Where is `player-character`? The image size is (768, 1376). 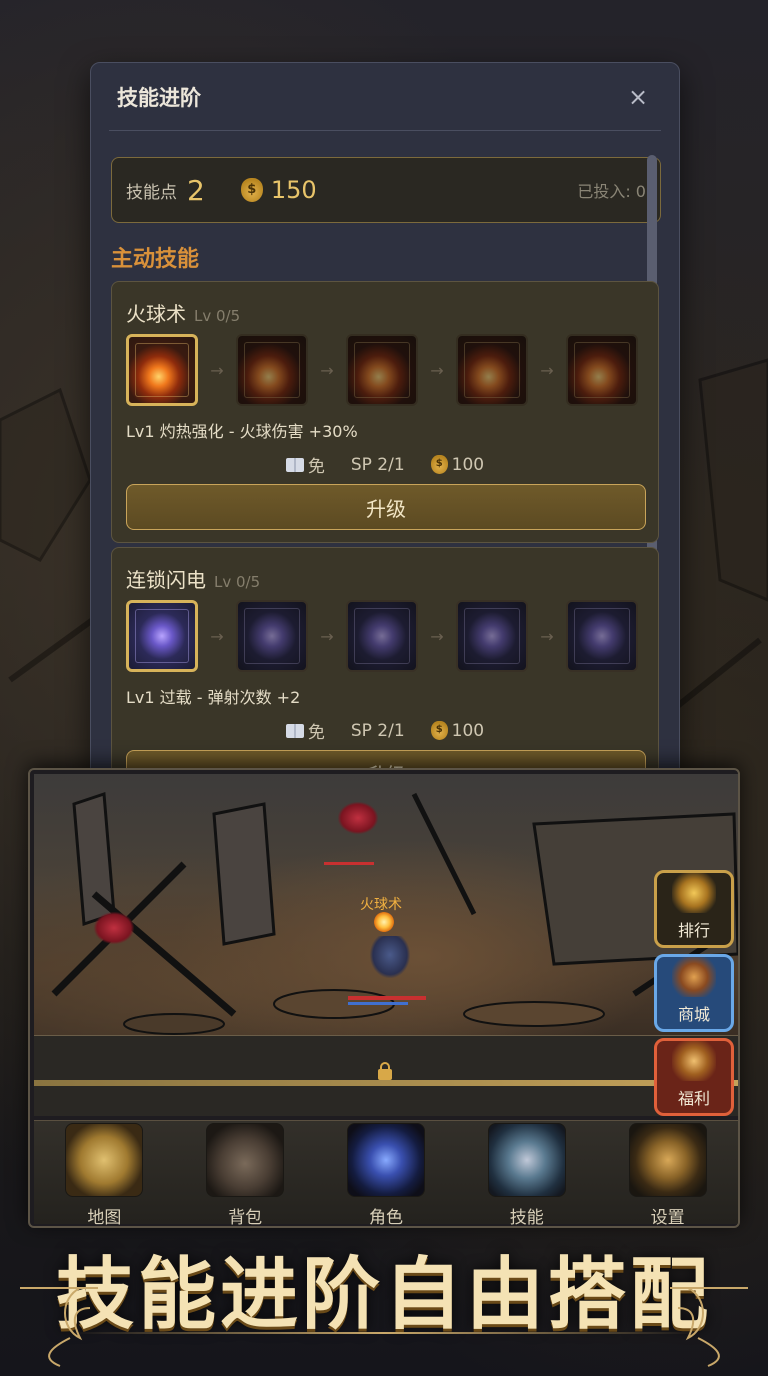
player-character is located at coordinates (390, 957).